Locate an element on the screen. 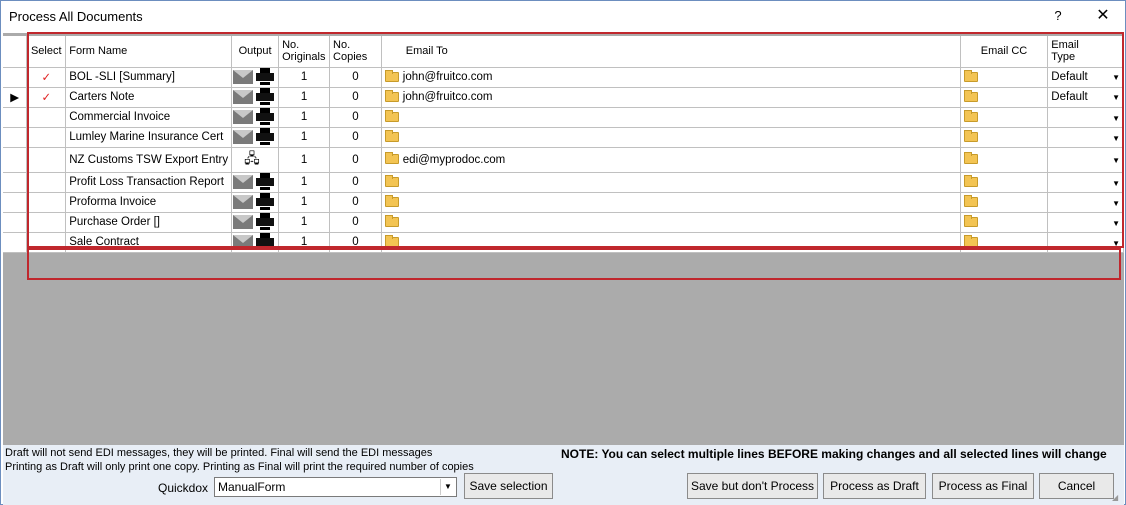 This screenshot has height=505, width=1126. process-final-button: Process as Final is located at coordinates (983, 486).